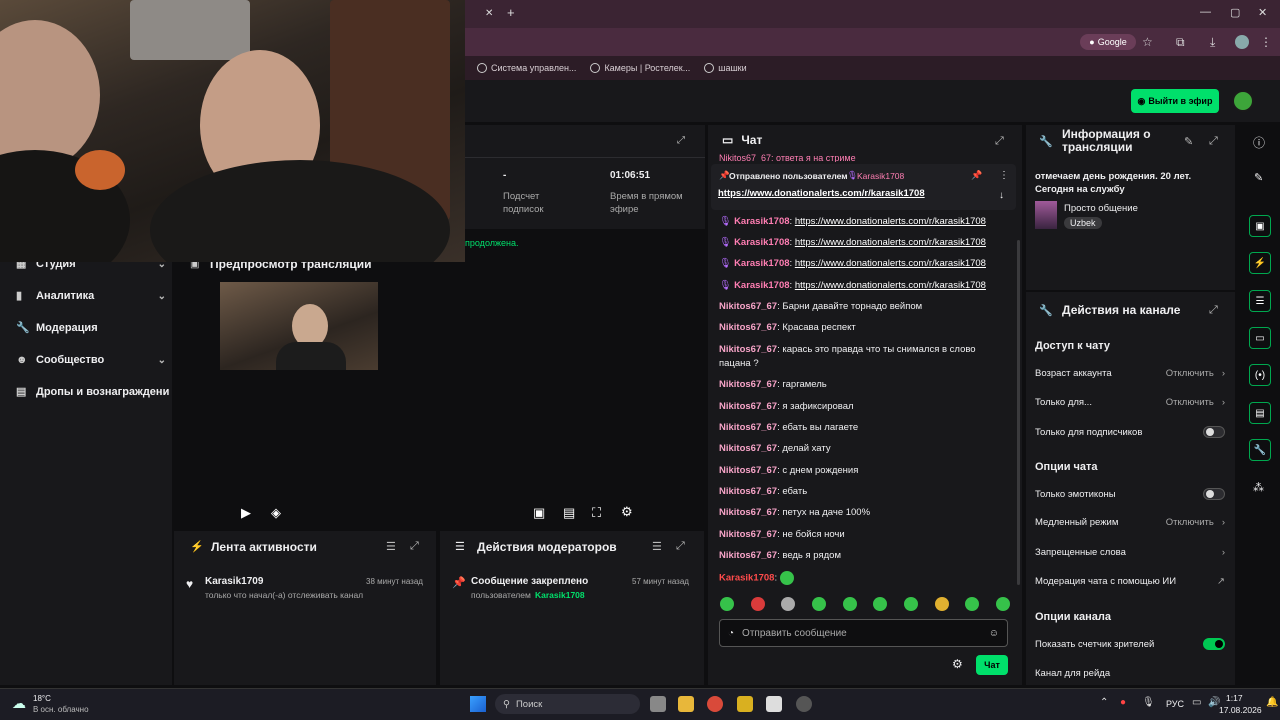 This screenshot has height=720, width=1280. What do you see at coordinates (774, 704) in the screenshot?
I see `store-icon` at bounding box center [774, 704].